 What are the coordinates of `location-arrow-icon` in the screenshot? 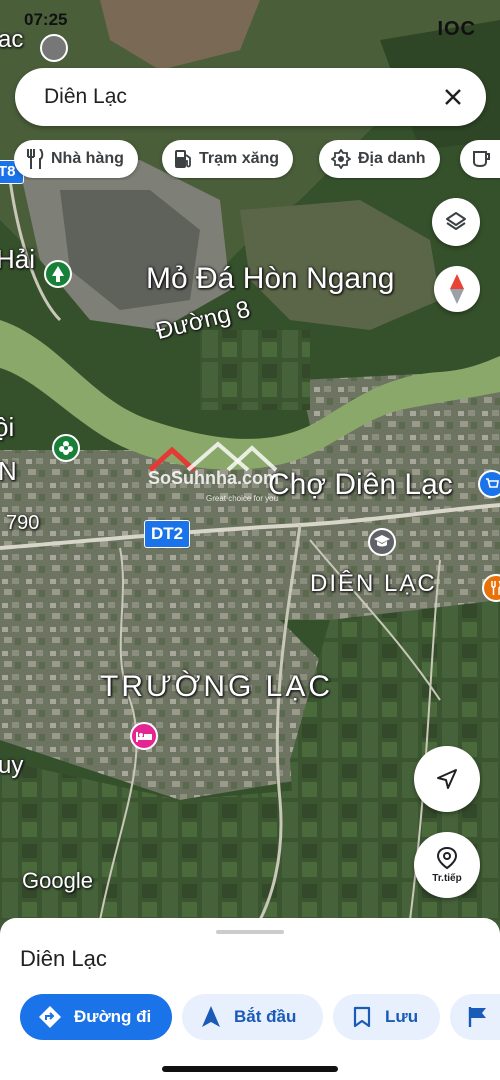 It's located at (447, 779).